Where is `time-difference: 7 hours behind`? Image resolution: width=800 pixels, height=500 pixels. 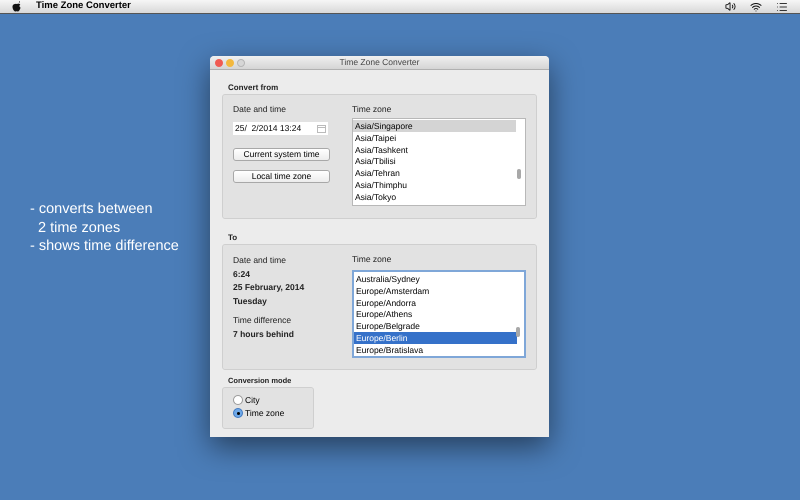 time-difference: 7 hours behind is located at coordinates (264, 334).